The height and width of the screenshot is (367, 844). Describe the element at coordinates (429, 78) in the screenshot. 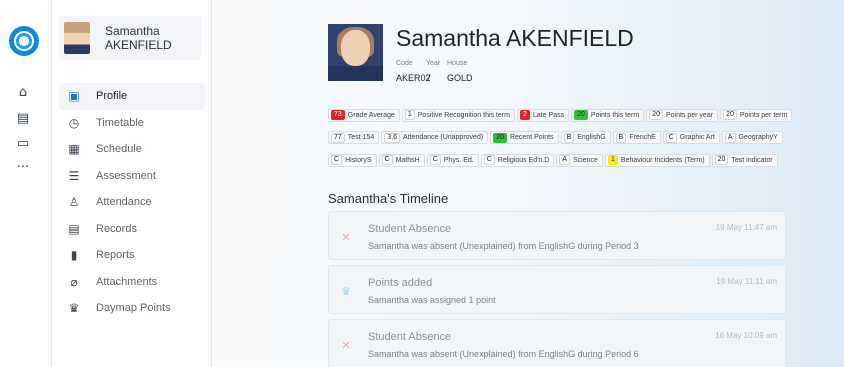

I see `year-value: 7` at that location.